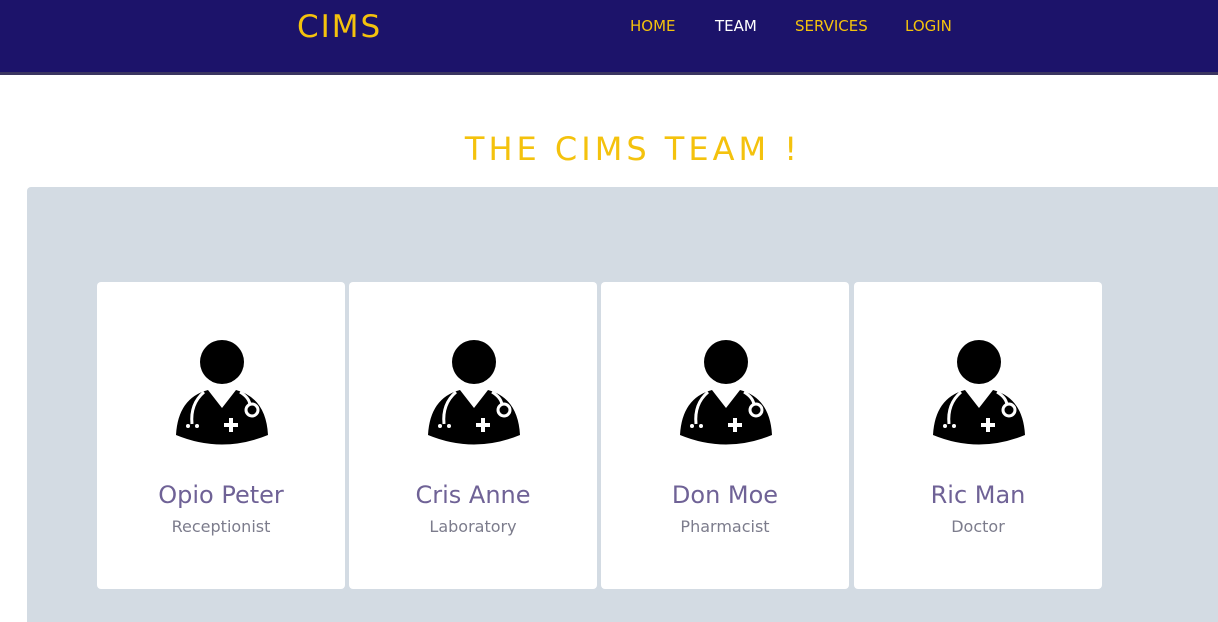 The width and height of the screenshot is (1218, 622). I want to click on member-role: Pharmacist, so click(725, 526).